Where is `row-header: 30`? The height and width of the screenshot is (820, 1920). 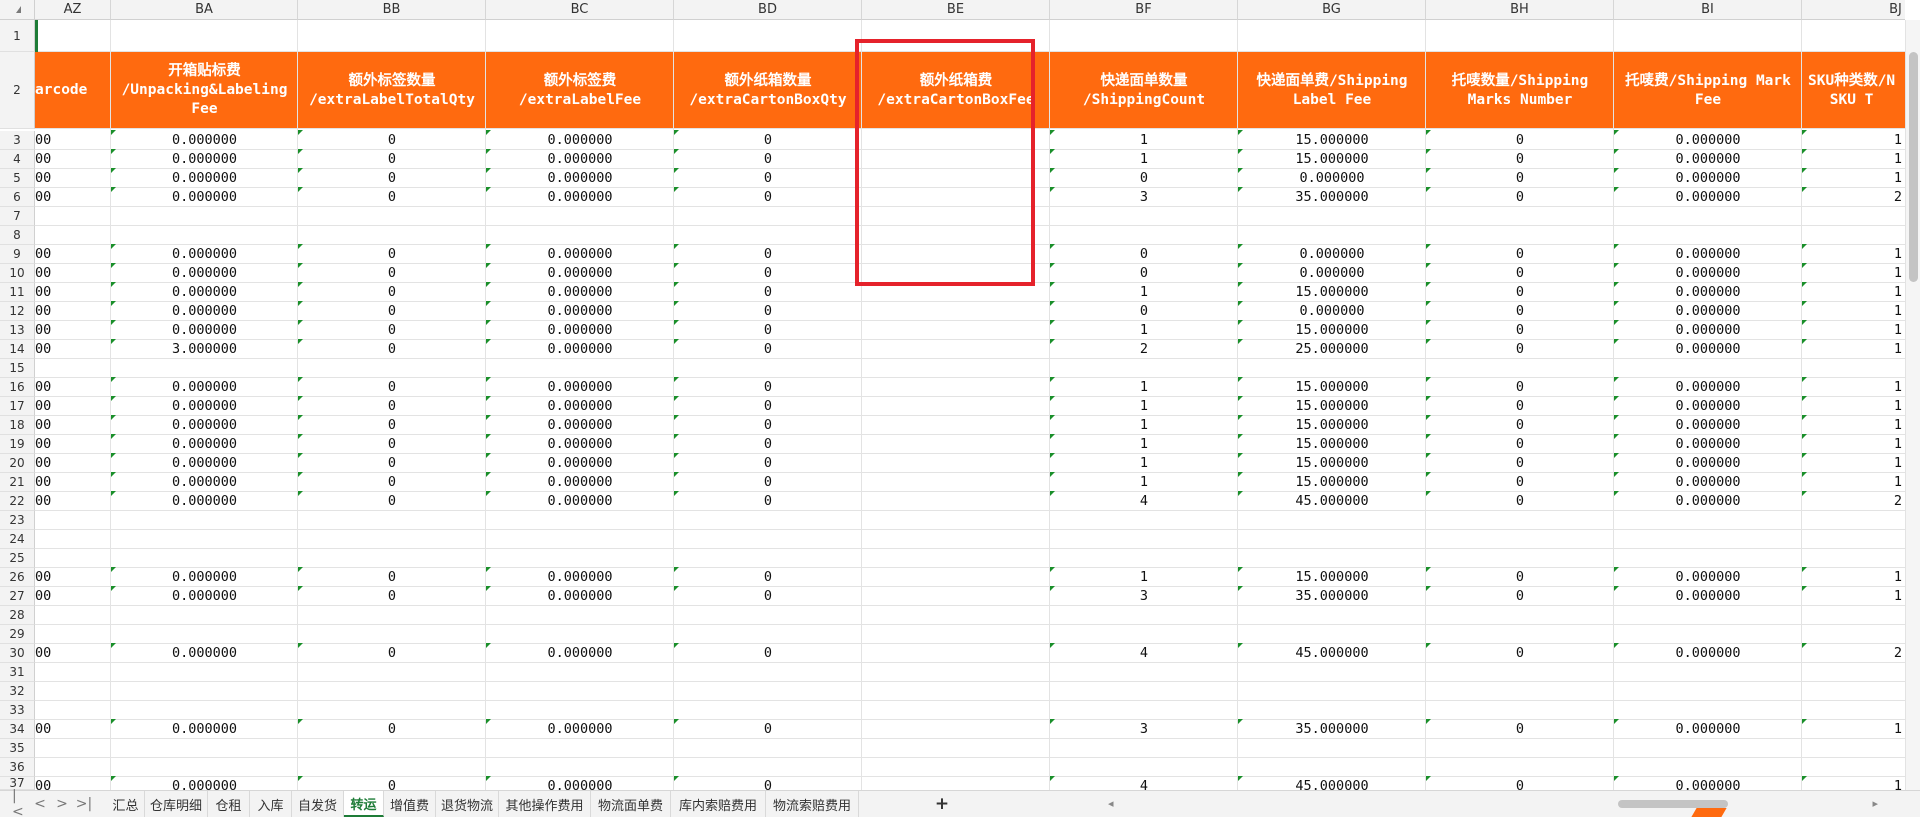
row-header: 30 is located at coordinates (17, 653).